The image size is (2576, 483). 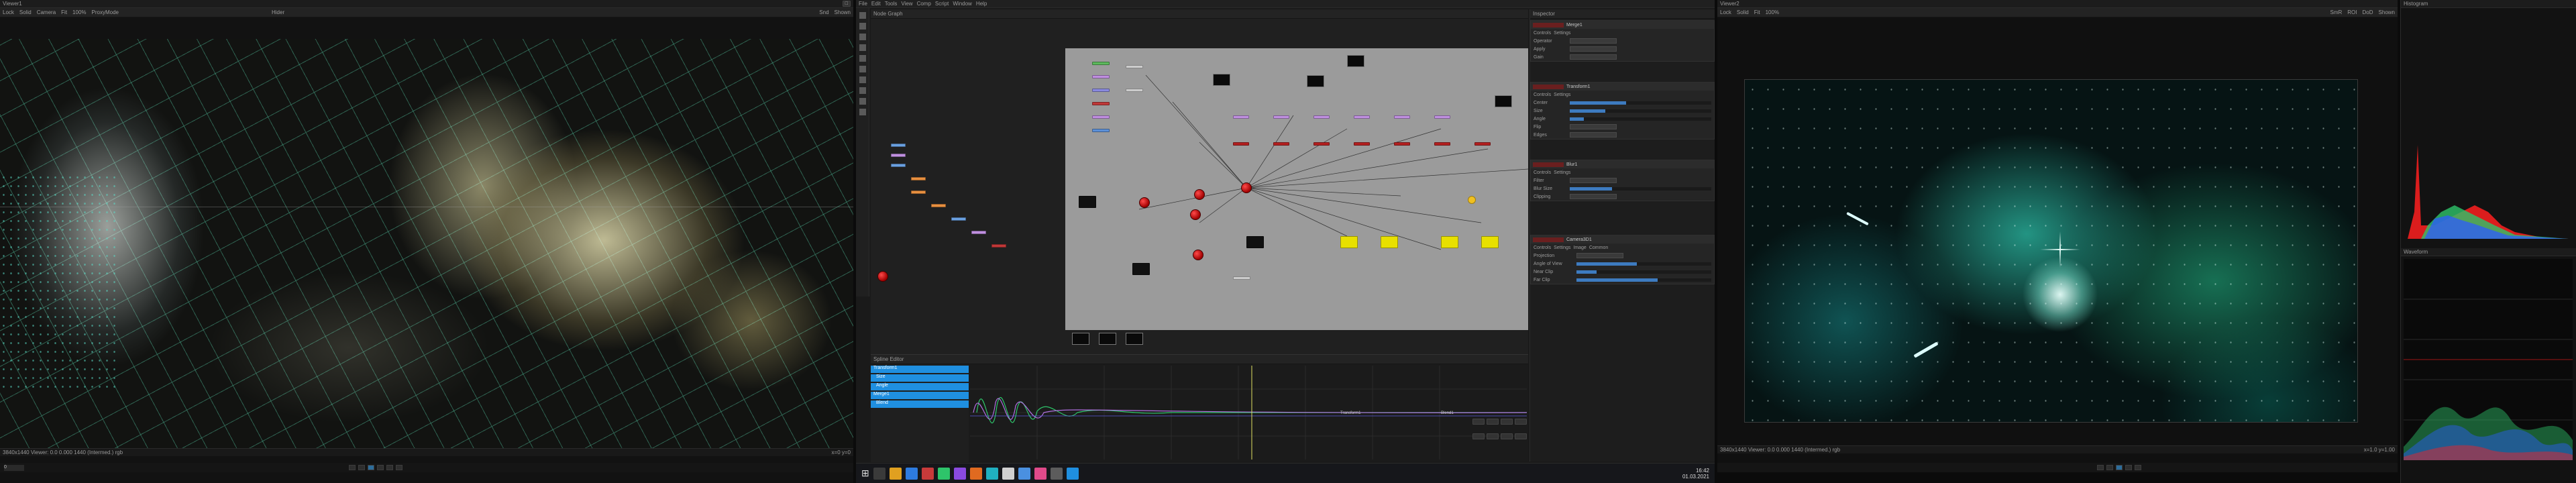 I want to click on spline-list-item: Size, so click(x=920, y=378).